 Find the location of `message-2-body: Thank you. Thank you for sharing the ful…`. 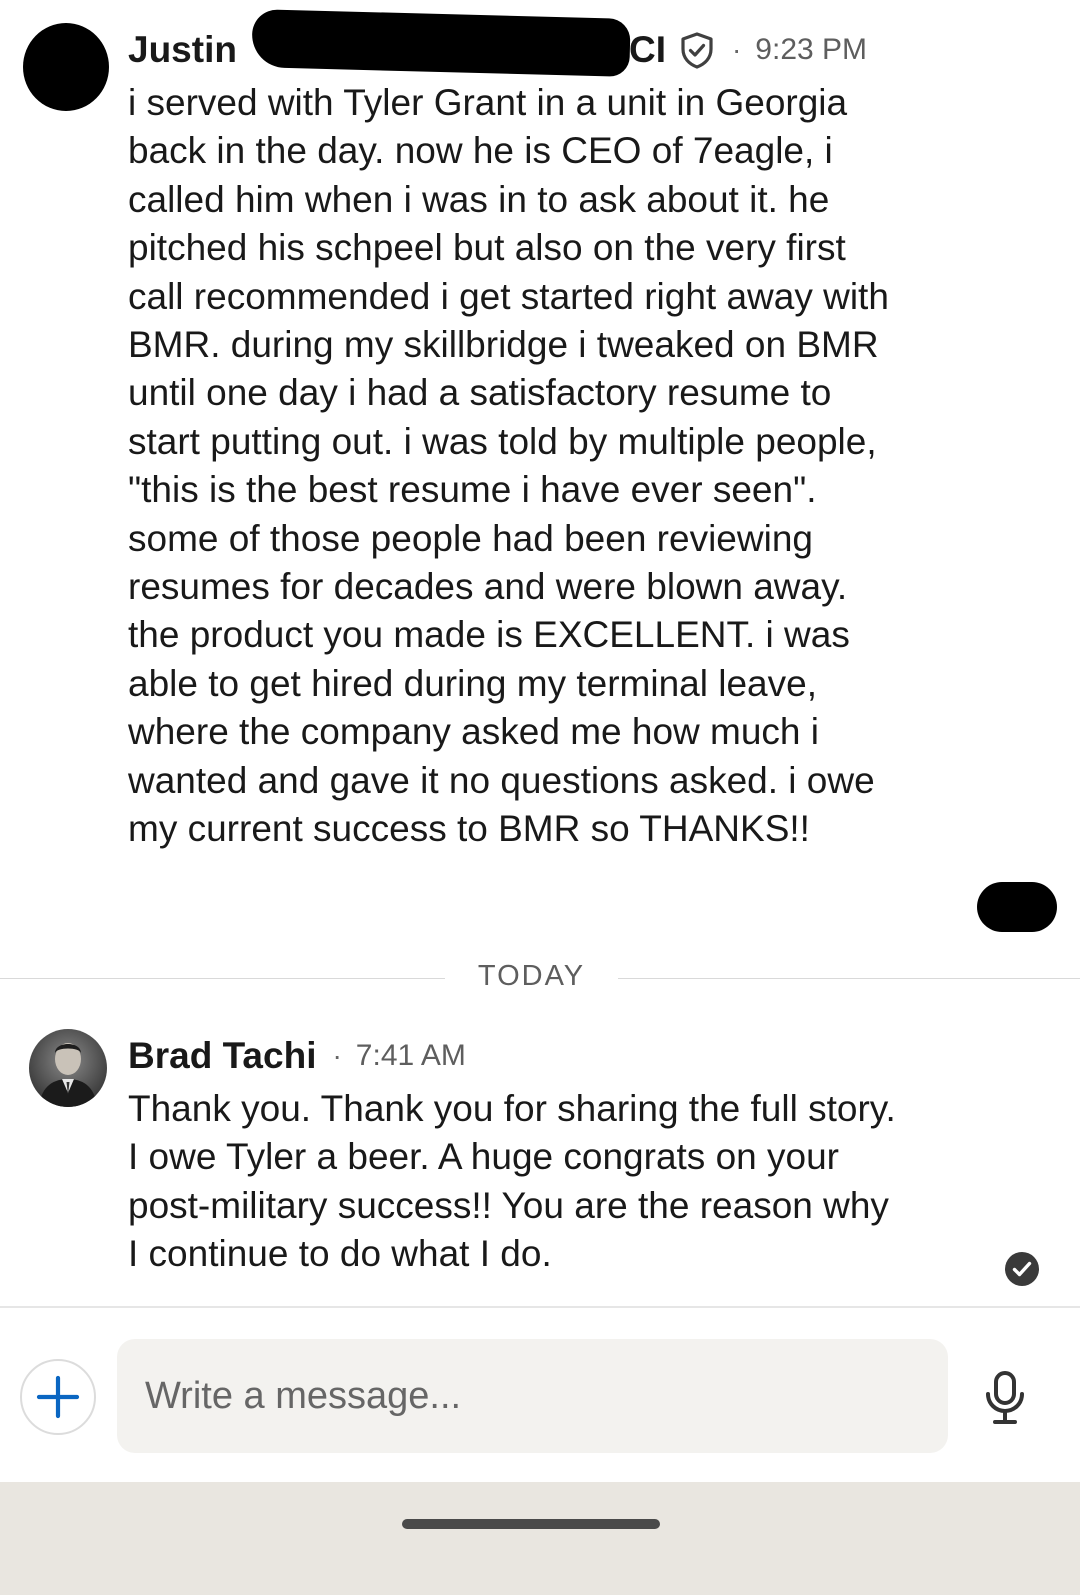

message-2-body: Thank you. Thank you for sharing the ful… is located at coordinates (512, 1181).